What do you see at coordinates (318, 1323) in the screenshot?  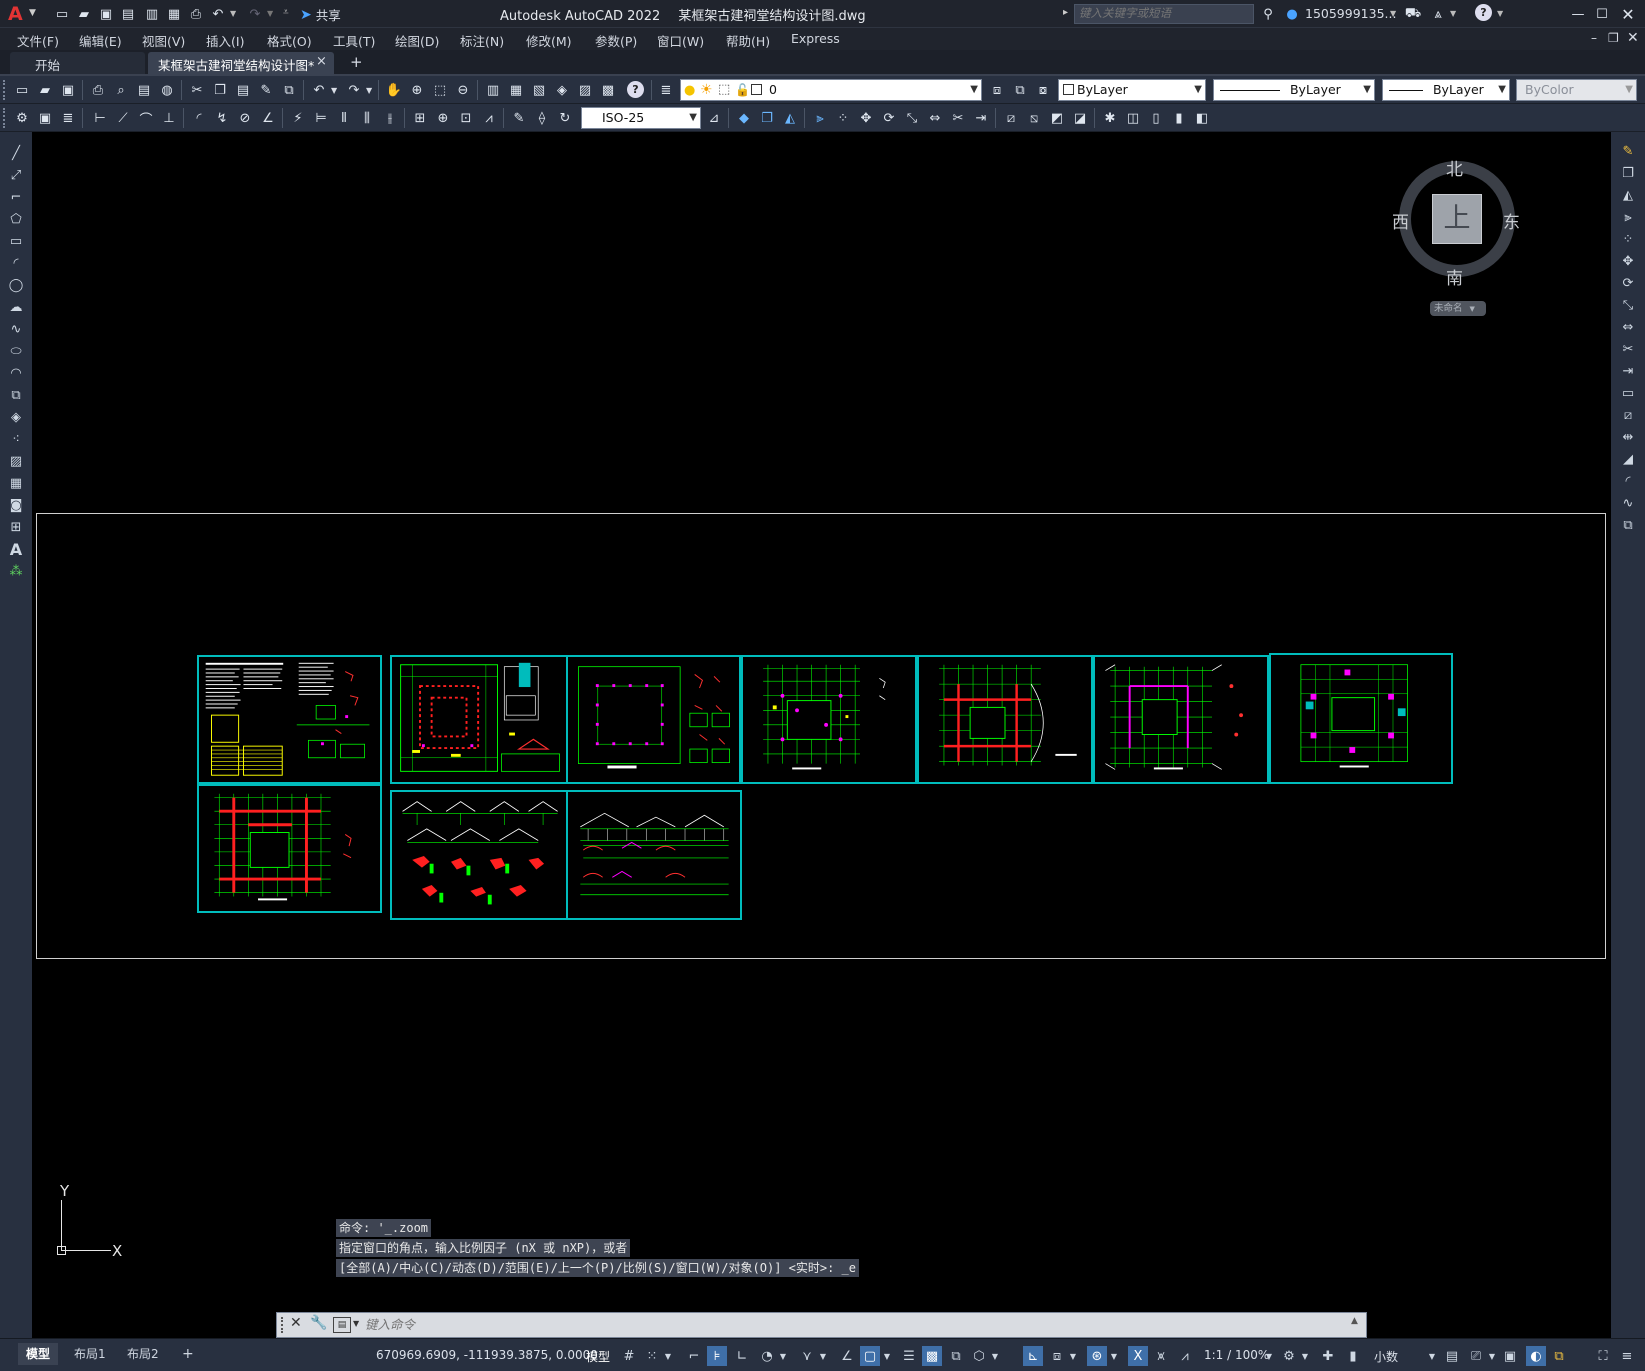 I see `command-customize-icon: 🔧` at bounding box center [318, 1323].